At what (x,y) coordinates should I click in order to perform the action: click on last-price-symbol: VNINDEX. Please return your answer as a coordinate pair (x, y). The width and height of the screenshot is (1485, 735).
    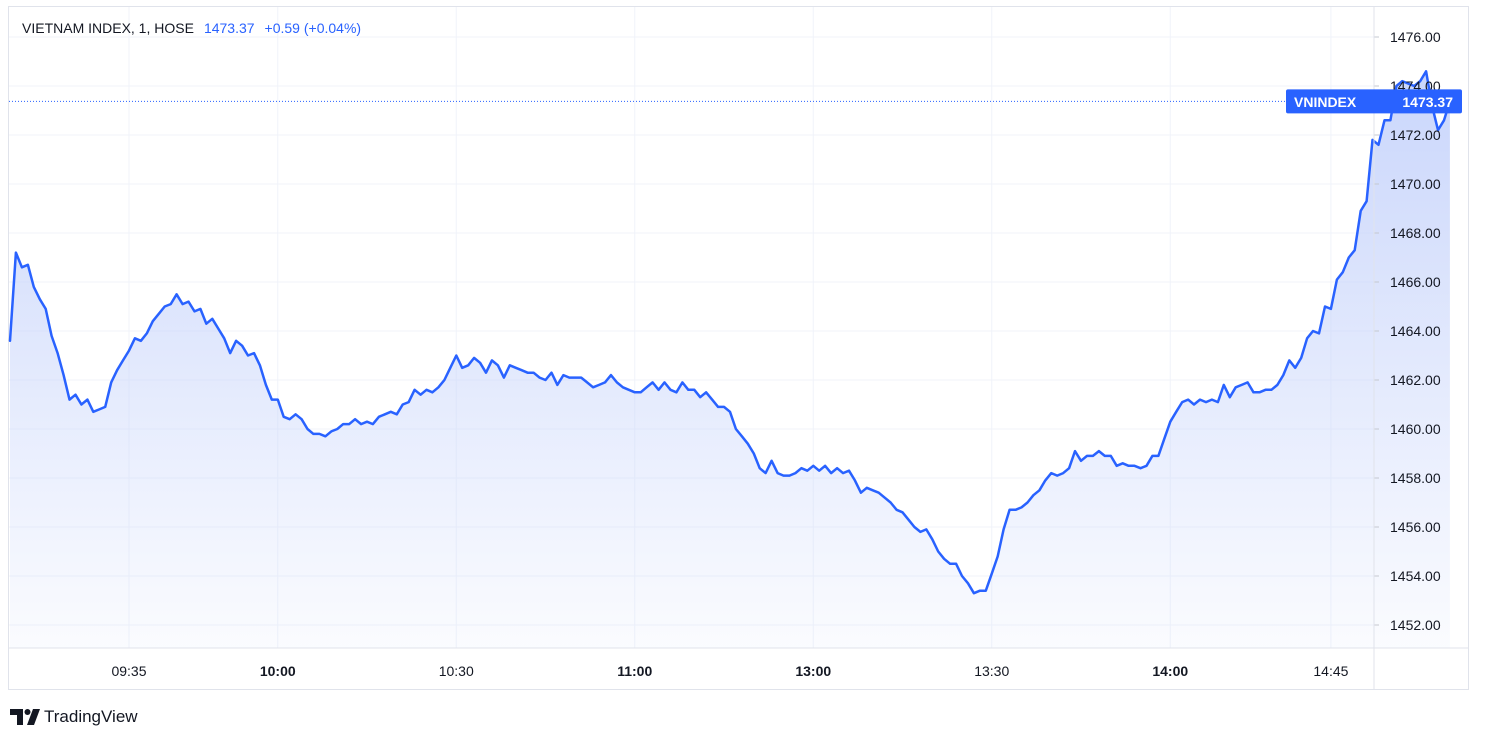
    Looking at the image, I should click on (1325, 102).